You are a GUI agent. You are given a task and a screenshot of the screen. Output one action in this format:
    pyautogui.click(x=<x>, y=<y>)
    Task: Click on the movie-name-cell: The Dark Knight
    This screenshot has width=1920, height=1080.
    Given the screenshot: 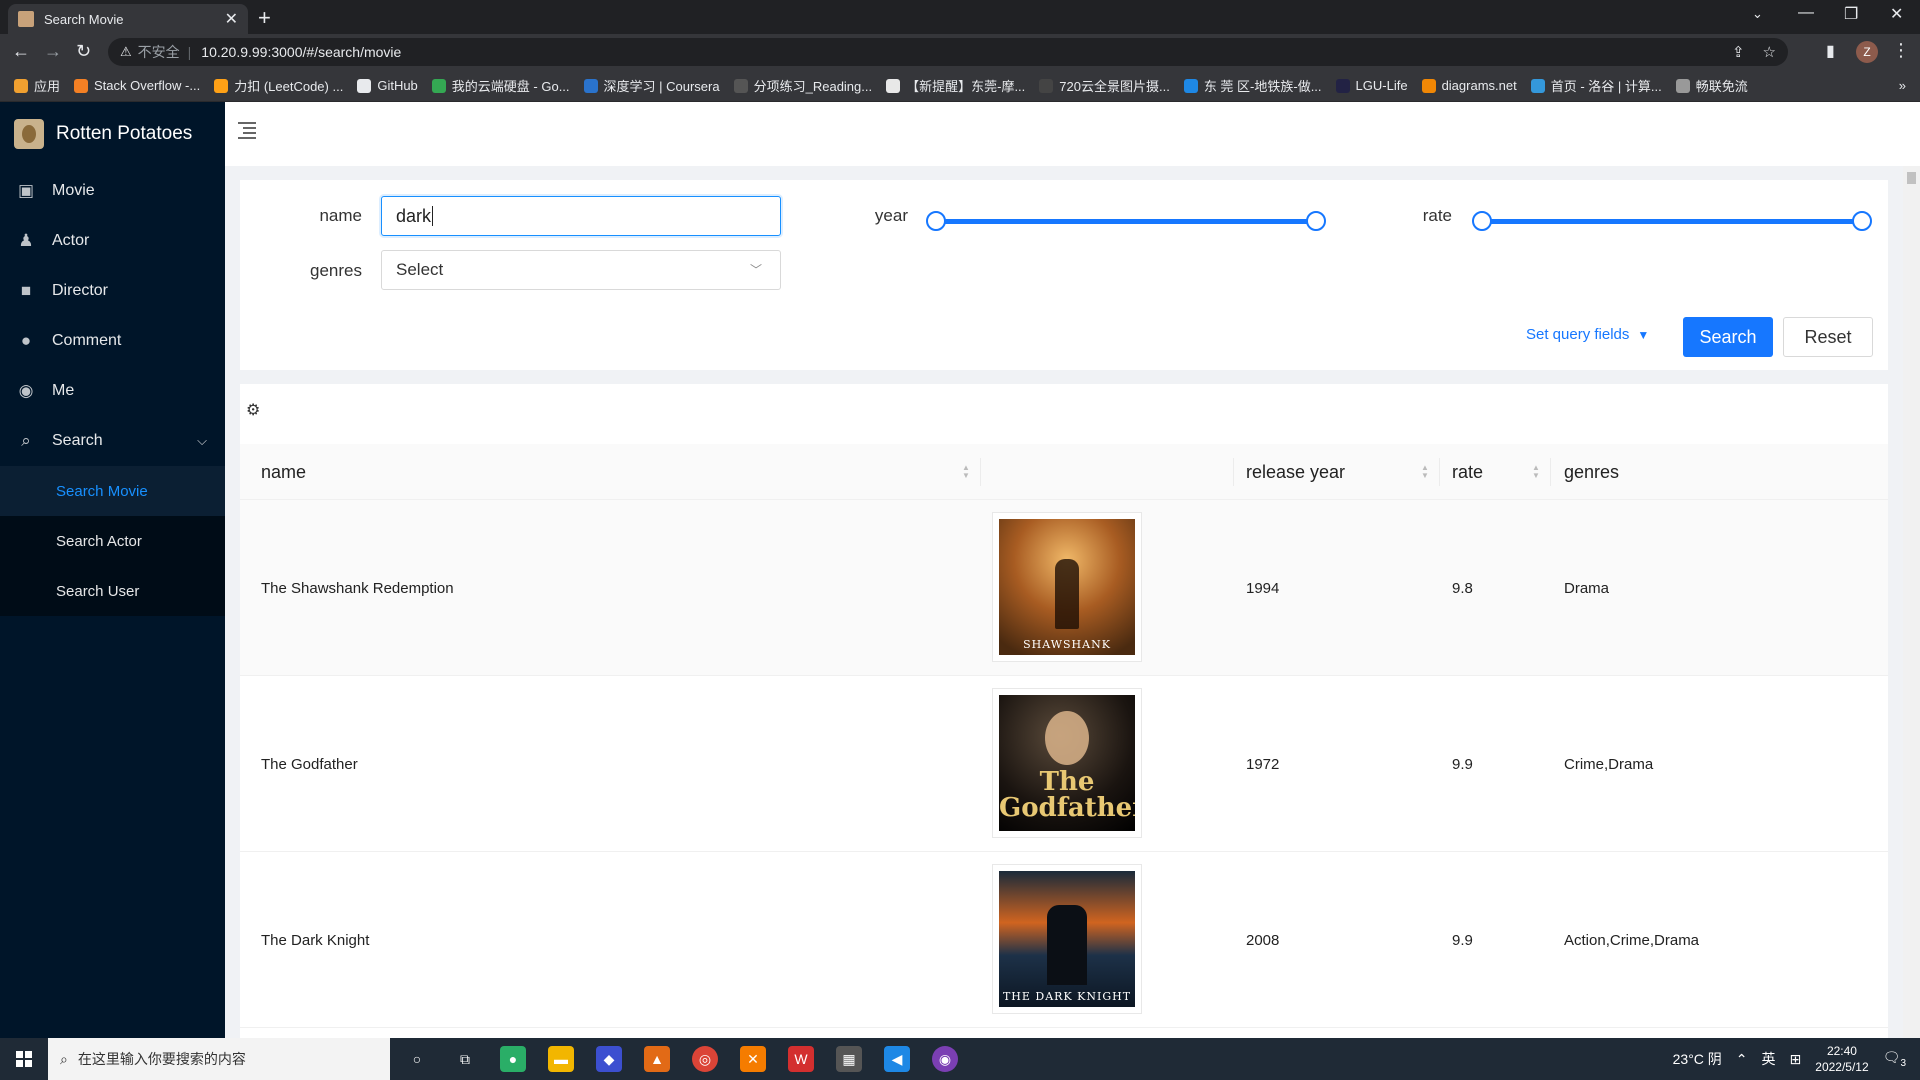 What is the action you would take?
    pyautogui.click(x=315, y=940)
    